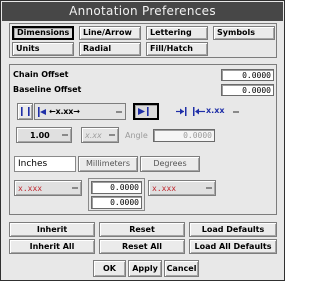  What do you see at coordinates (116, 202) in the screenshot?
I see `tolerance-lower-field: 0.0000` at bounding box center [116, 202].